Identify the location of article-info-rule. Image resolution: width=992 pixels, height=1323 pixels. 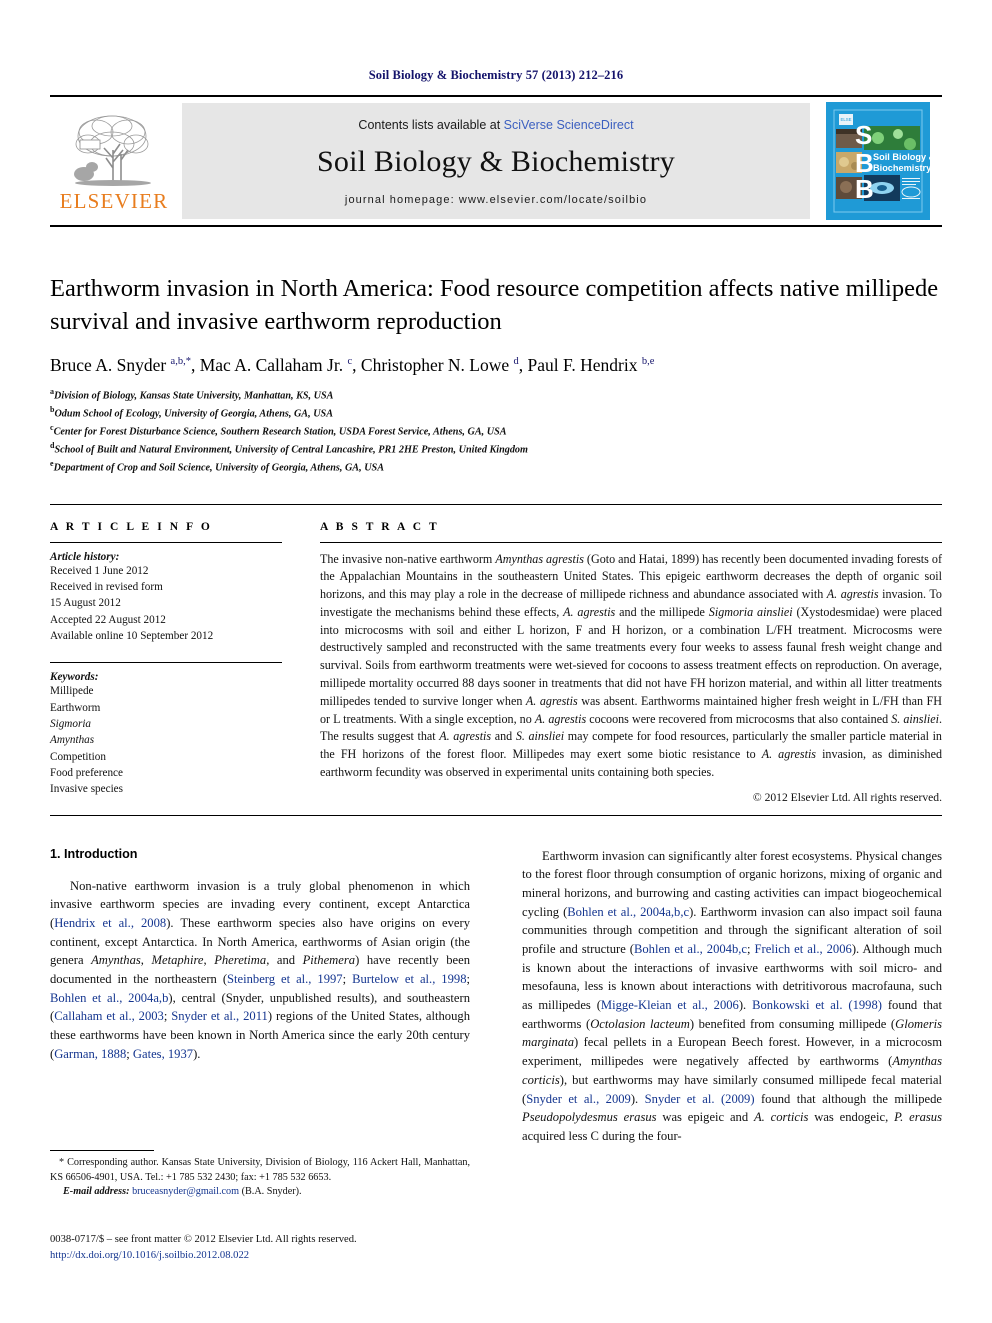
(166, 542).